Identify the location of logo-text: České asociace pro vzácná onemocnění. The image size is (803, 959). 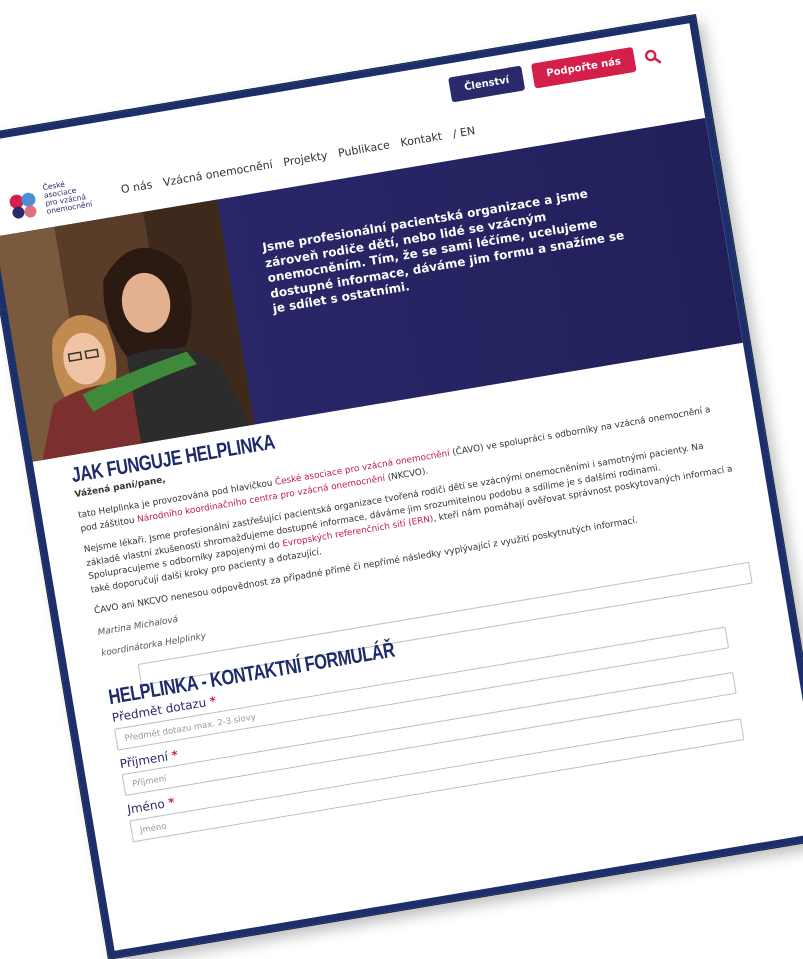
(74, 195).